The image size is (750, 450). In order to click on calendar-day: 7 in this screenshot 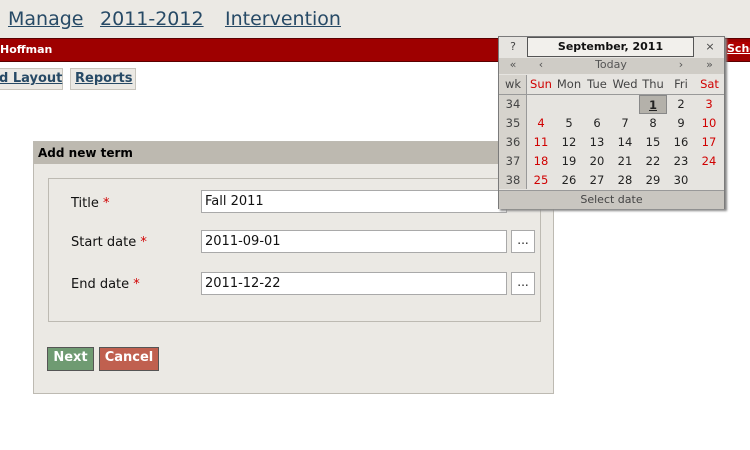, I will do `click(625, 123)`.